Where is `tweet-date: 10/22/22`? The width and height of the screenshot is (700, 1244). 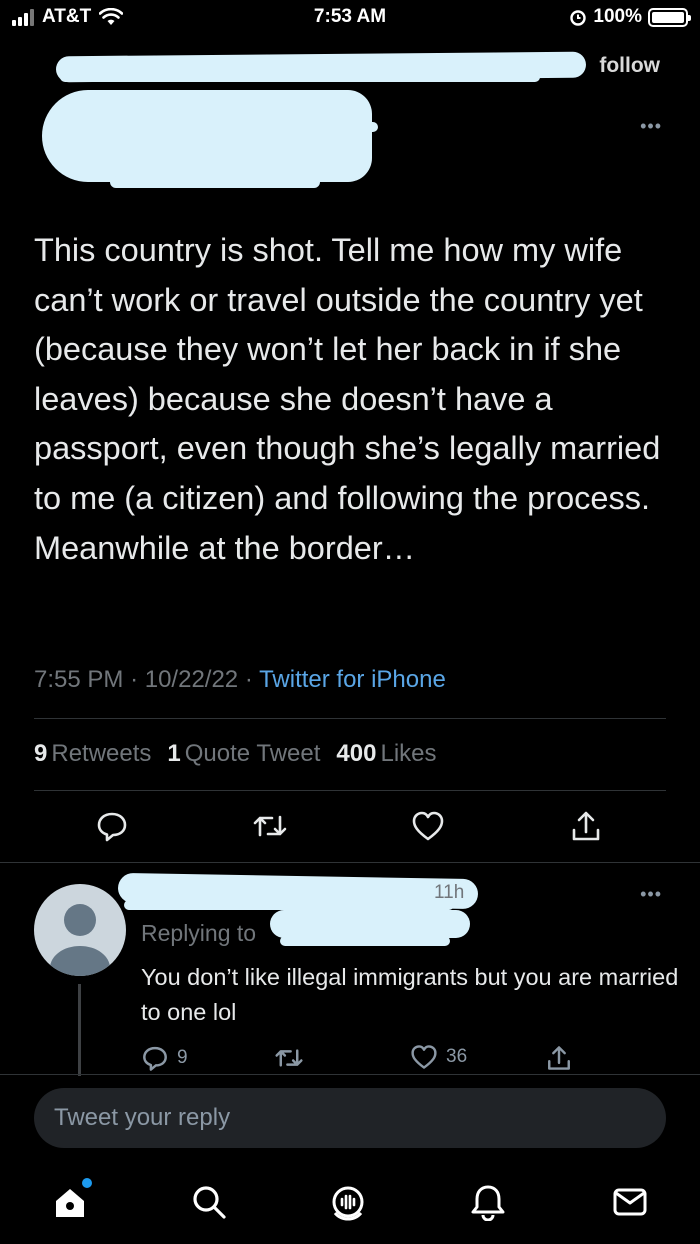
tweet-date: 10/22/22 is located at coordinates (191, 679).